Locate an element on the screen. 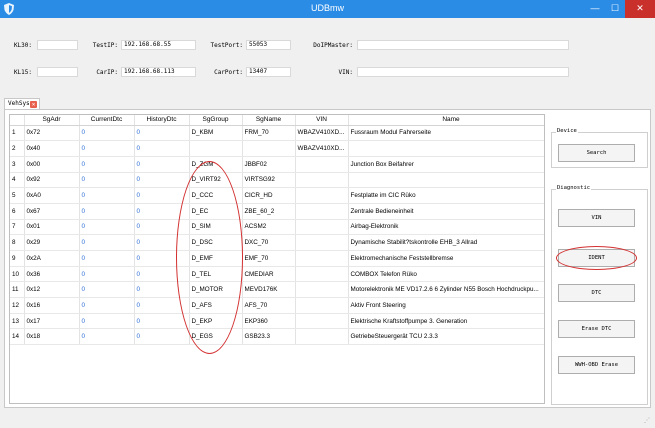 The height and width of the screenshot is (428, 655). sg-adr-cell: 0x16 is located at coordinates (52, 305).